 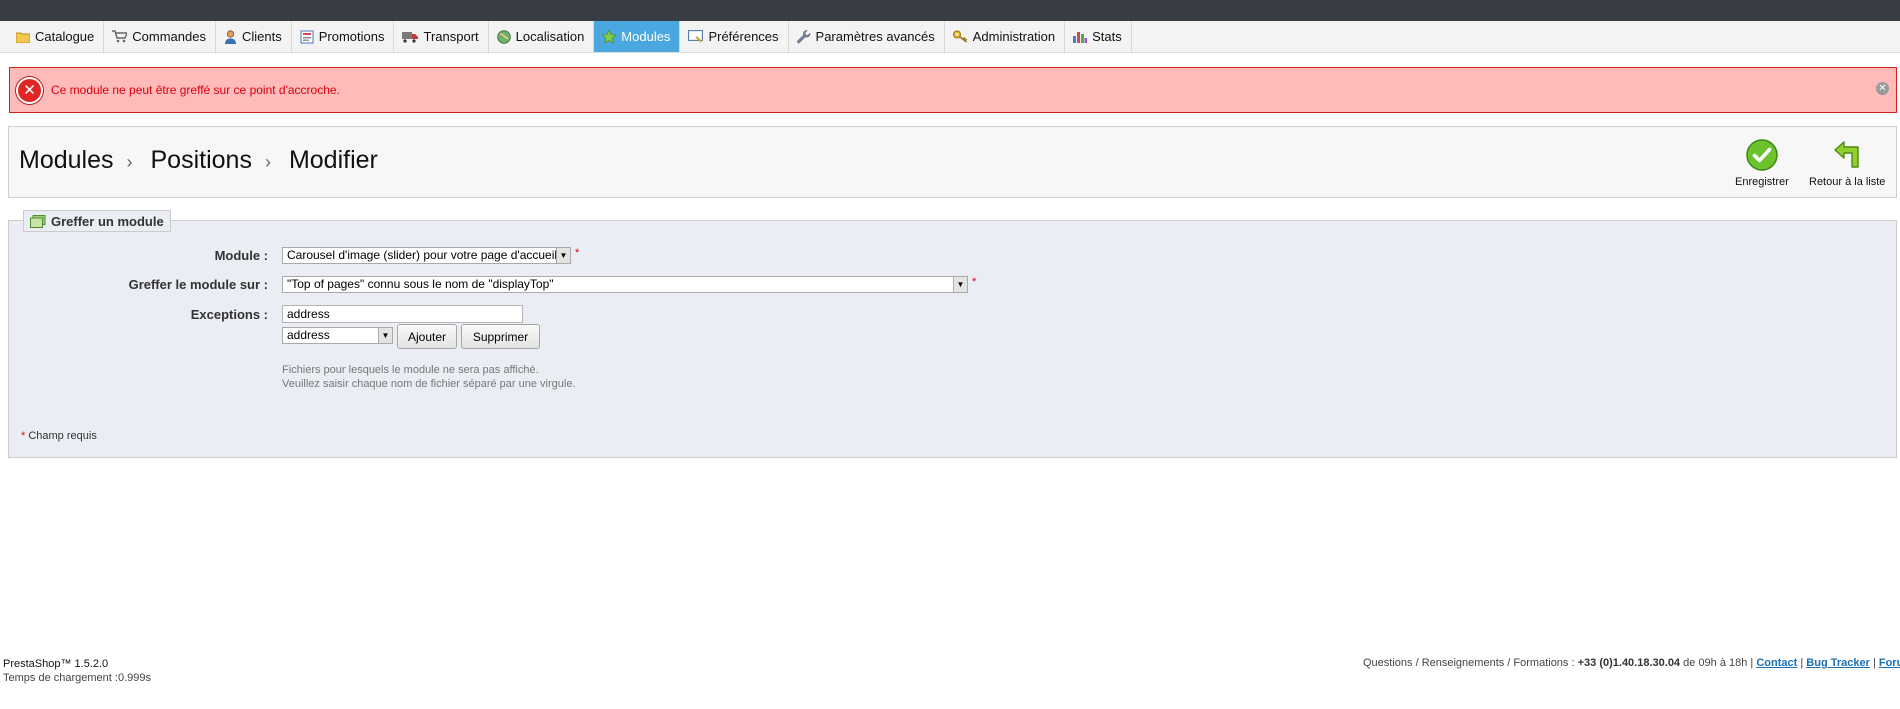 I want to click on nav-item-stats: Stats, so click(x=1098, y=36).